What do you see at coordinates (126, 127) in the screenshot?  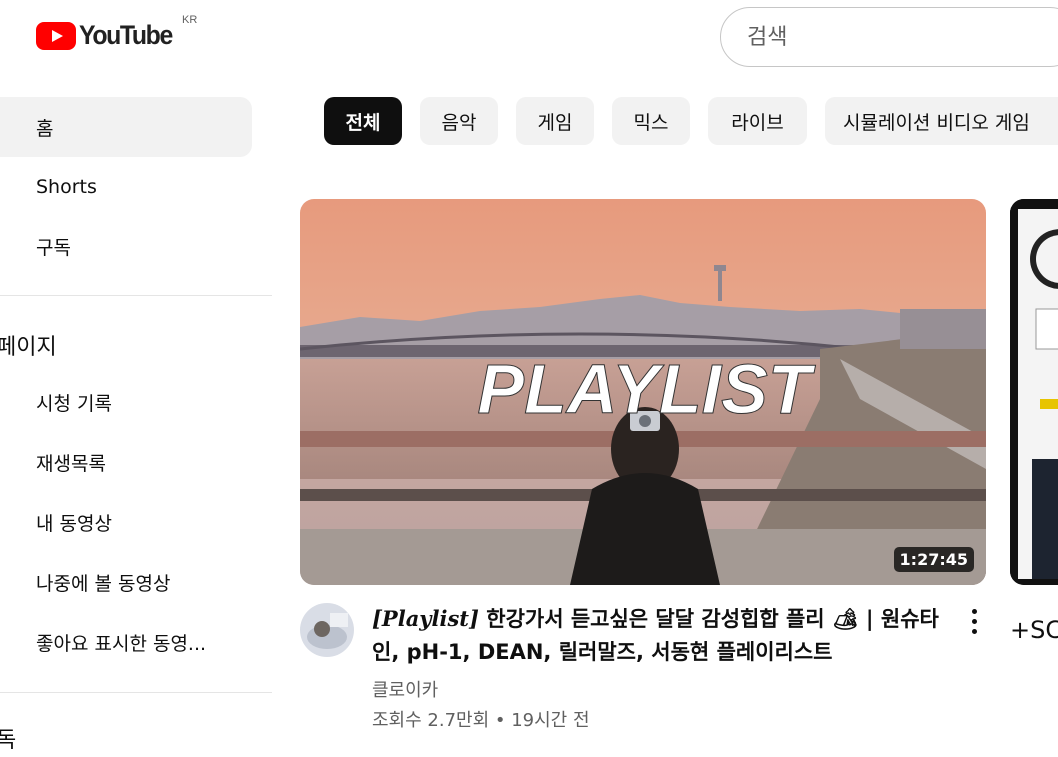 I see `sidebar-item-home: 홈` at bounding box center [126, 127].